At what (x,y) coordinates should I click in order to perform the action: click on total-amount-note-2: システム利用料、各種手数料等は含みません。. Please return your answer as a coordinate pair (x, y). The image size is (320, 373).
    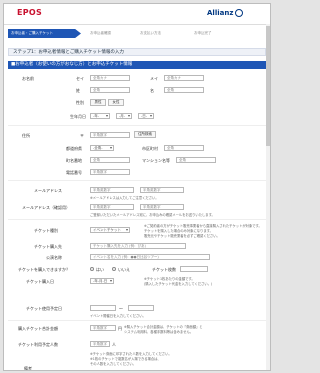
    Looking at the image, I should click on (159, 332).